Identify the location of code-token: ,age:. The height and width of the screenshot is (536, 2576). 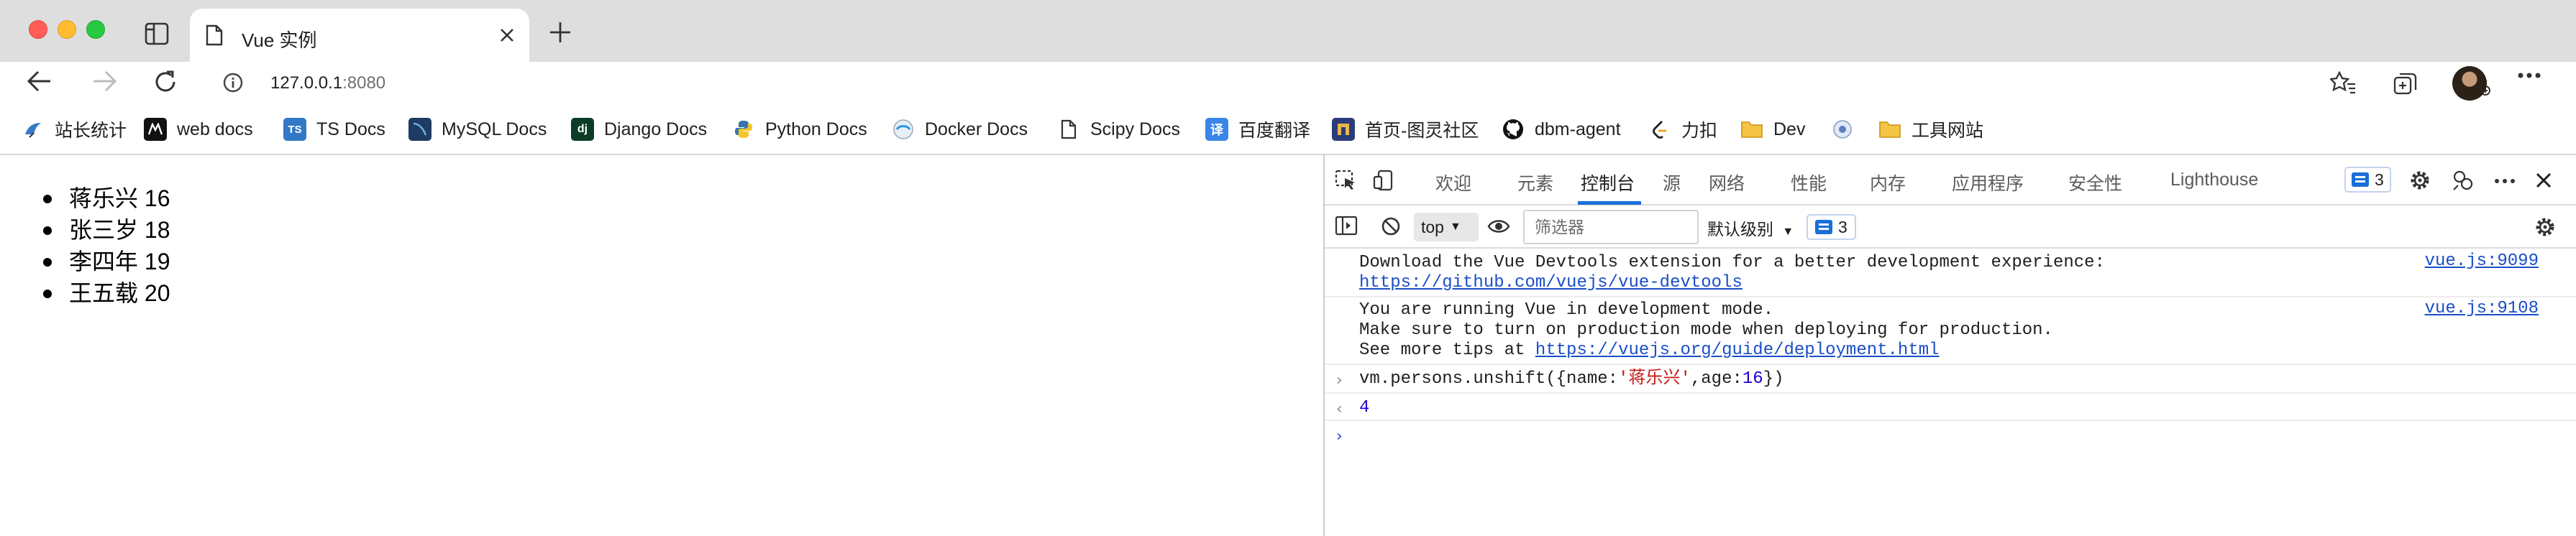
(1716, 379).